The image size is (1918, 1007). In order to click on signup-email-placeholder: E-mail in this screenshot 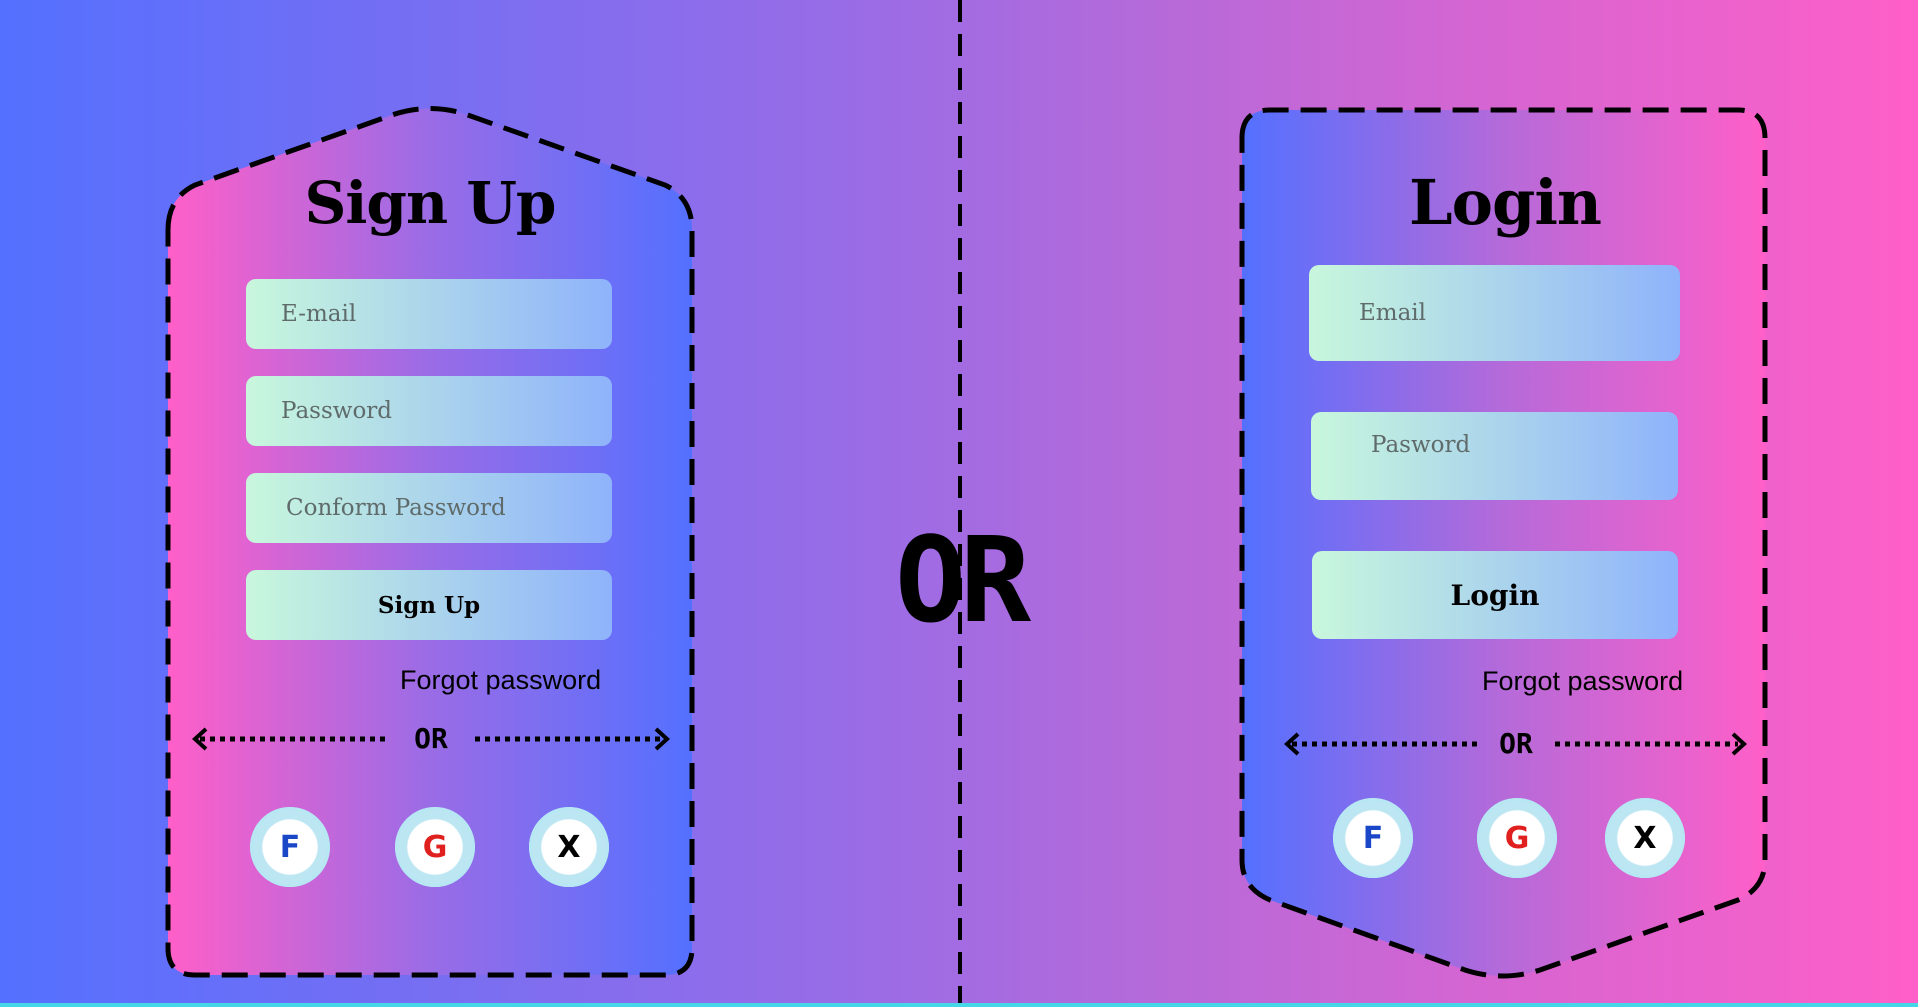, I will do `click(319, 314)`.